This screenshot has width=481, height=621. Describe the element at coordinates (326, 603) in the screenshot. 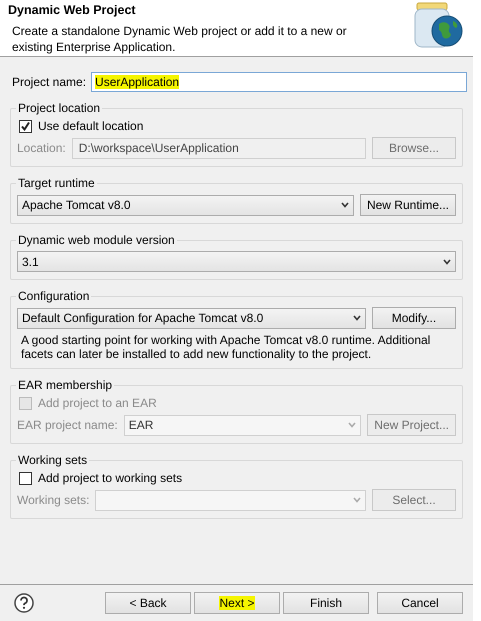

I see `button: Finish` at that location.